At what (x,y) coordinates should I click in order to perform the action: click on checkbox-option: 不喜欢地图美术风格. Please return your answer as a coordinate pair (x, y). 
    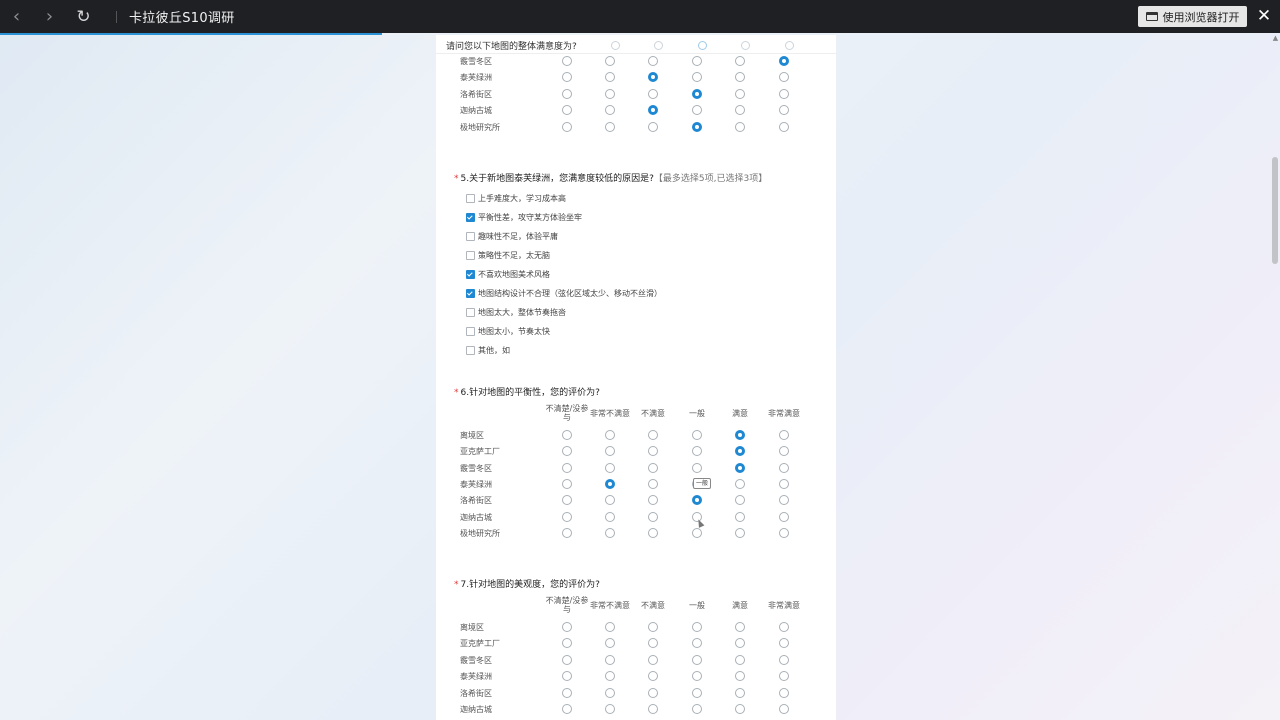
    Looking at the image, I should click on (508, 274).